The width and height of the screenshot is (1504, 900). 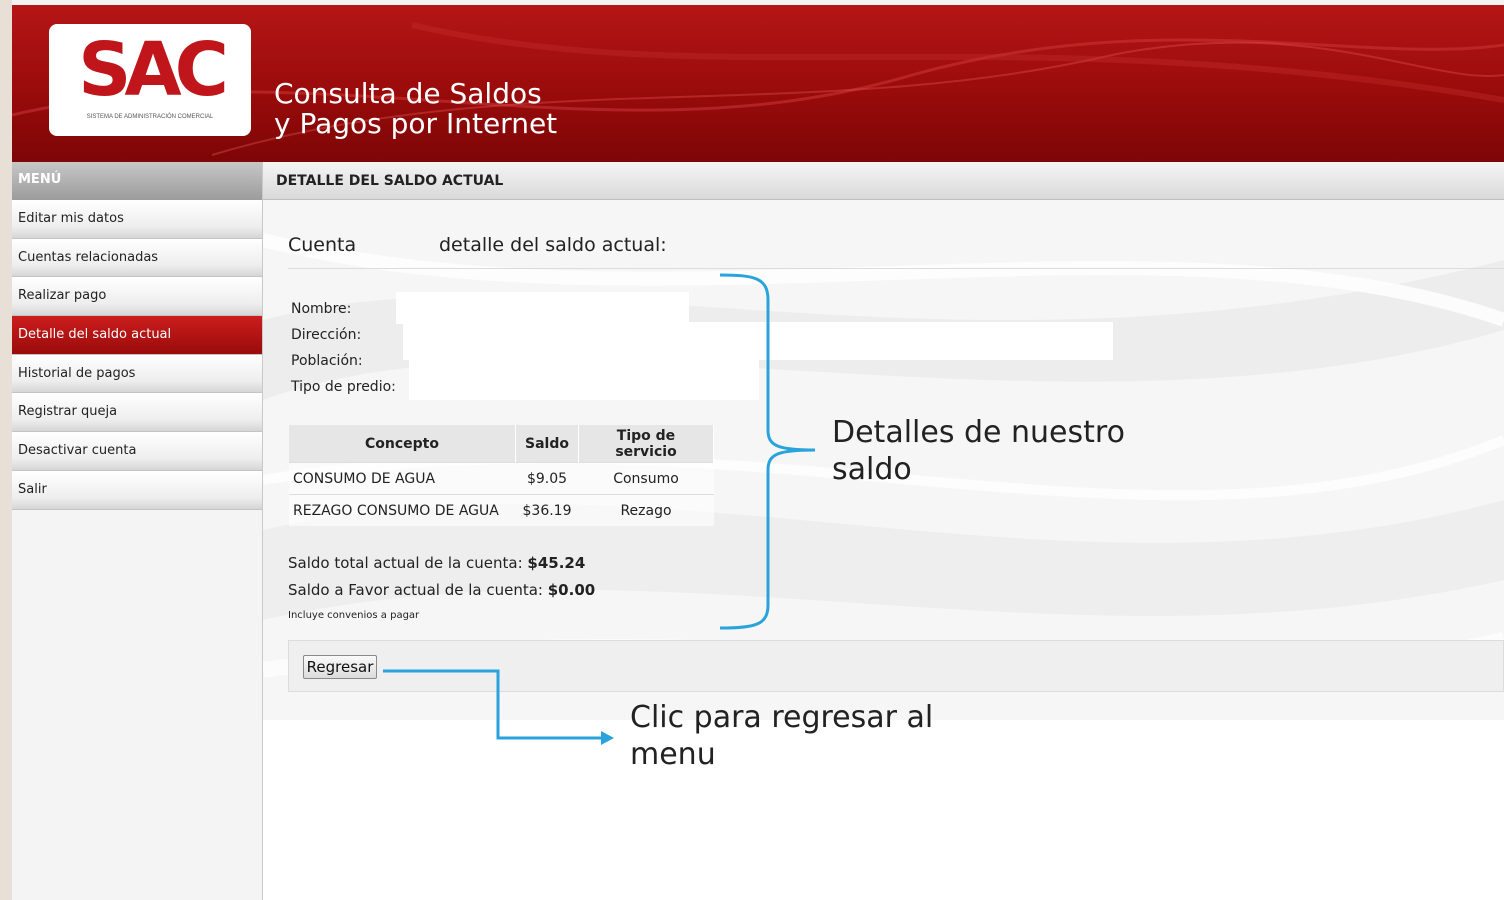 I want to click on cell-tipo-servicio: Rezago, so click(x=646, y=510).